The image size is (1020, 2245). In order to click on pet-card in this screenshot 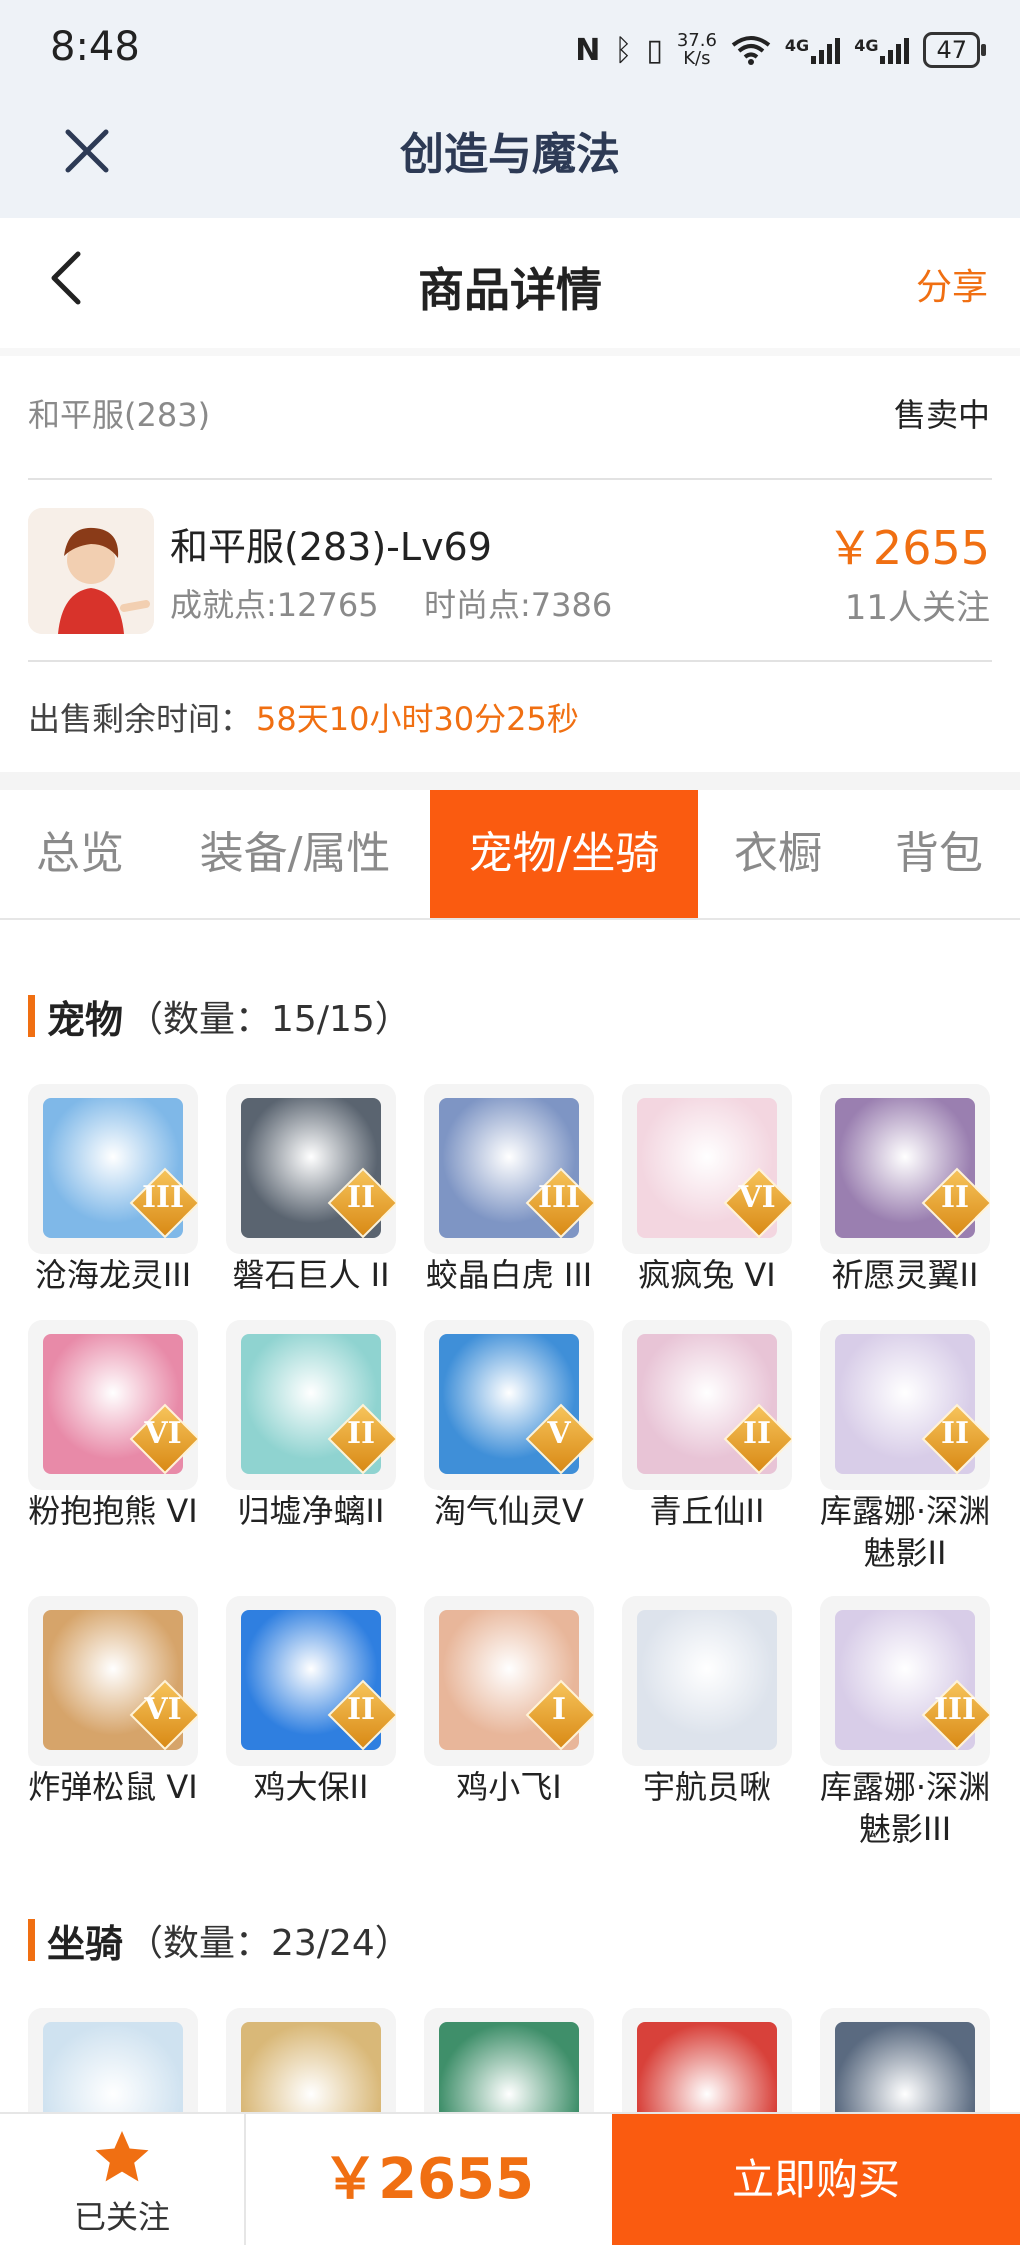, I will do `click(707, 1681)`.